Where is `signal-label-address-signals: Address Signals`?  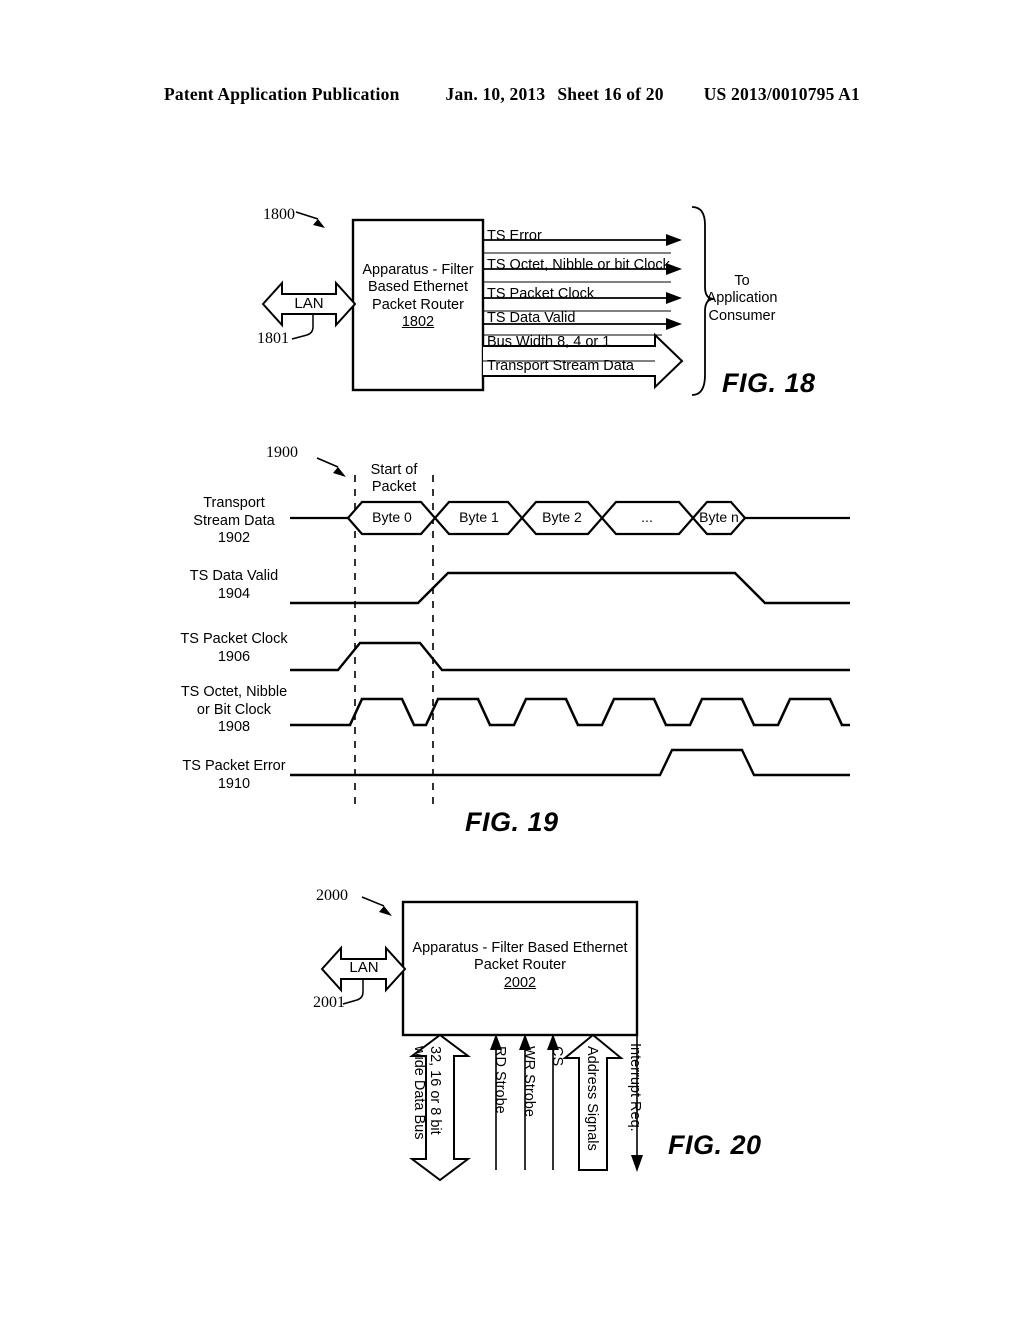
signal-label-address-signals: Address Signals is located at coordinates (592, 1098).